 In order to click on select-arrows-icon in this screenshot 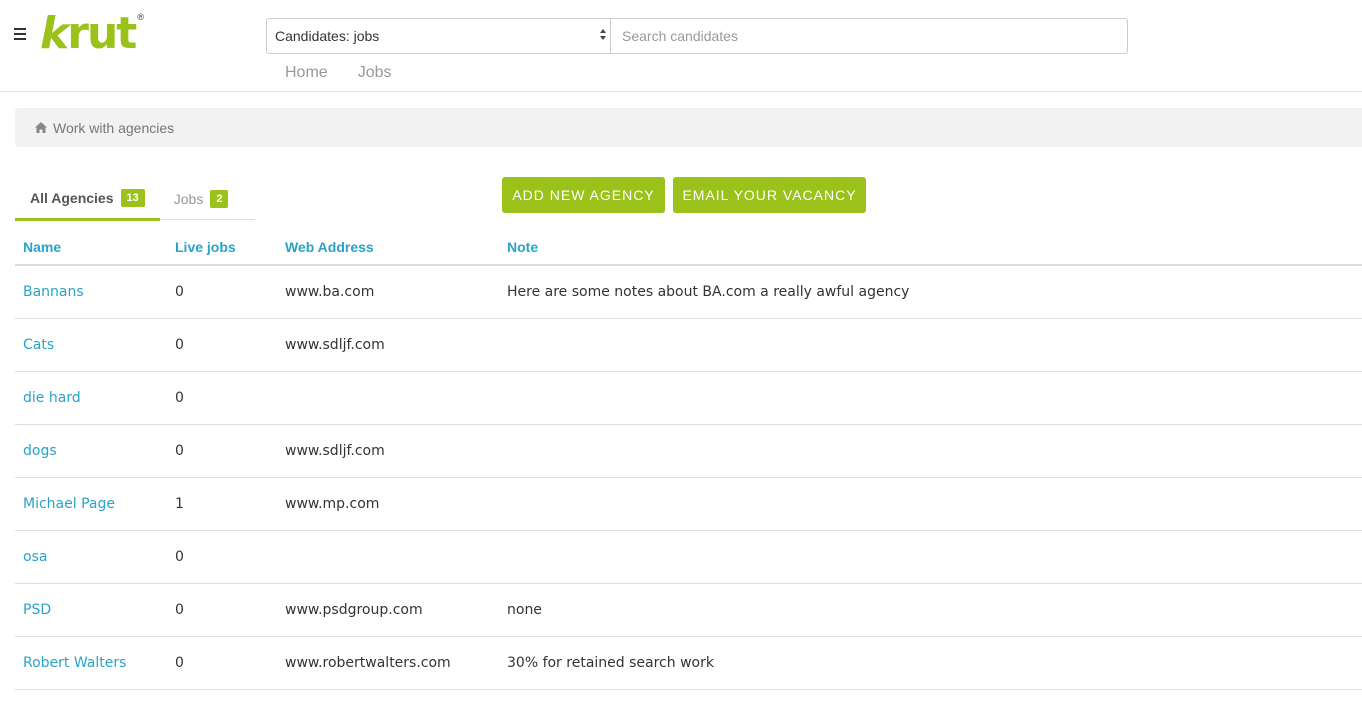, I will do `click(603, 36)`.